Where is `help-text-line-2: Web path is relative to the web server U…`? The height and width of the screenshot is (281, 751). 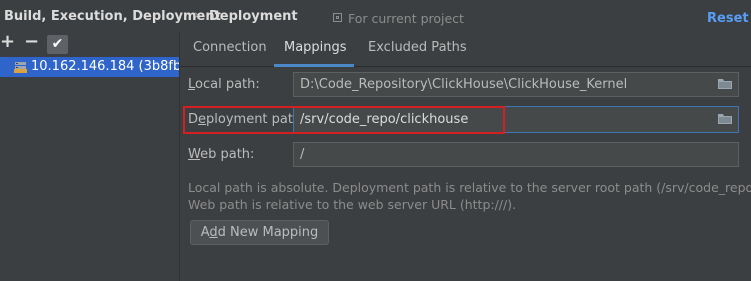
help-text-line-2: Web path is relative to the web server U… is located at coordinates (352, 204).